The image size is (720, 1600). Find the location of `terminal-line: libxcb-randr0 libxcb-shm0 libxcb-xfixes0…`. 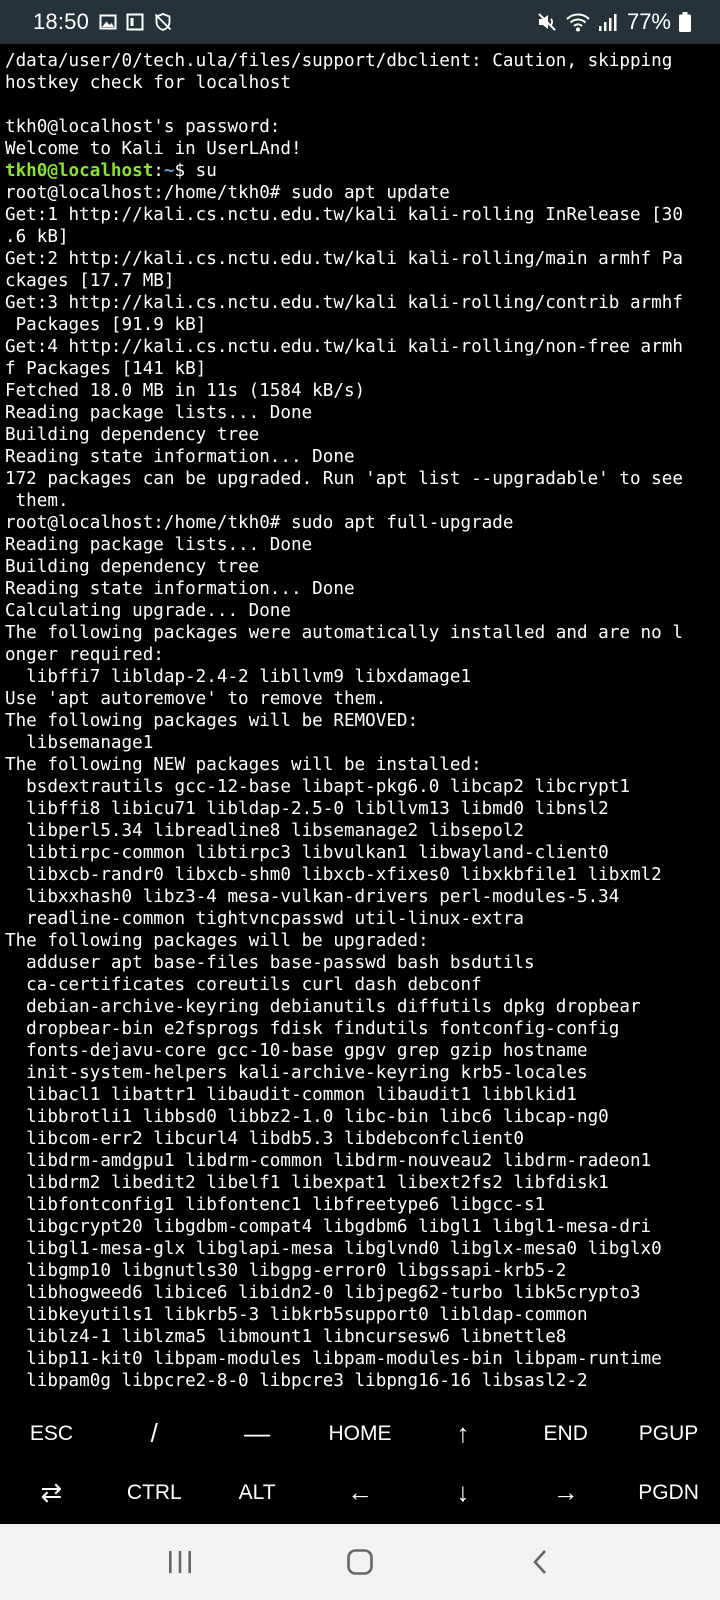

terminal-line: libxcb-randr0 libxcb-shm0 libxcb-xfixes0… is located at coordinates (333, 875).